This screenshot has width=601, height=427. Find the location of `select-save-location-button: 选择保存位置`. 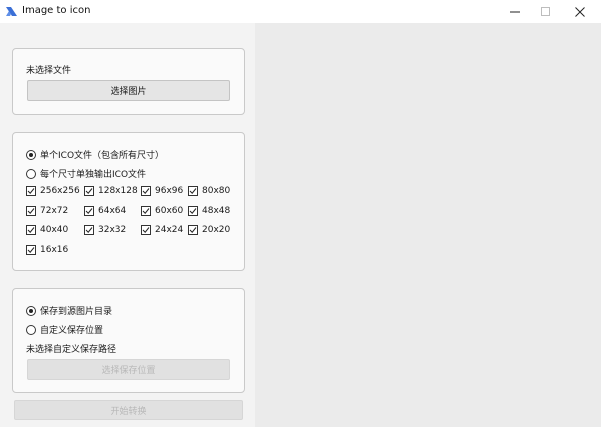

select-save-location-button: 选择保存位置 is located at coordinates (128, 369).